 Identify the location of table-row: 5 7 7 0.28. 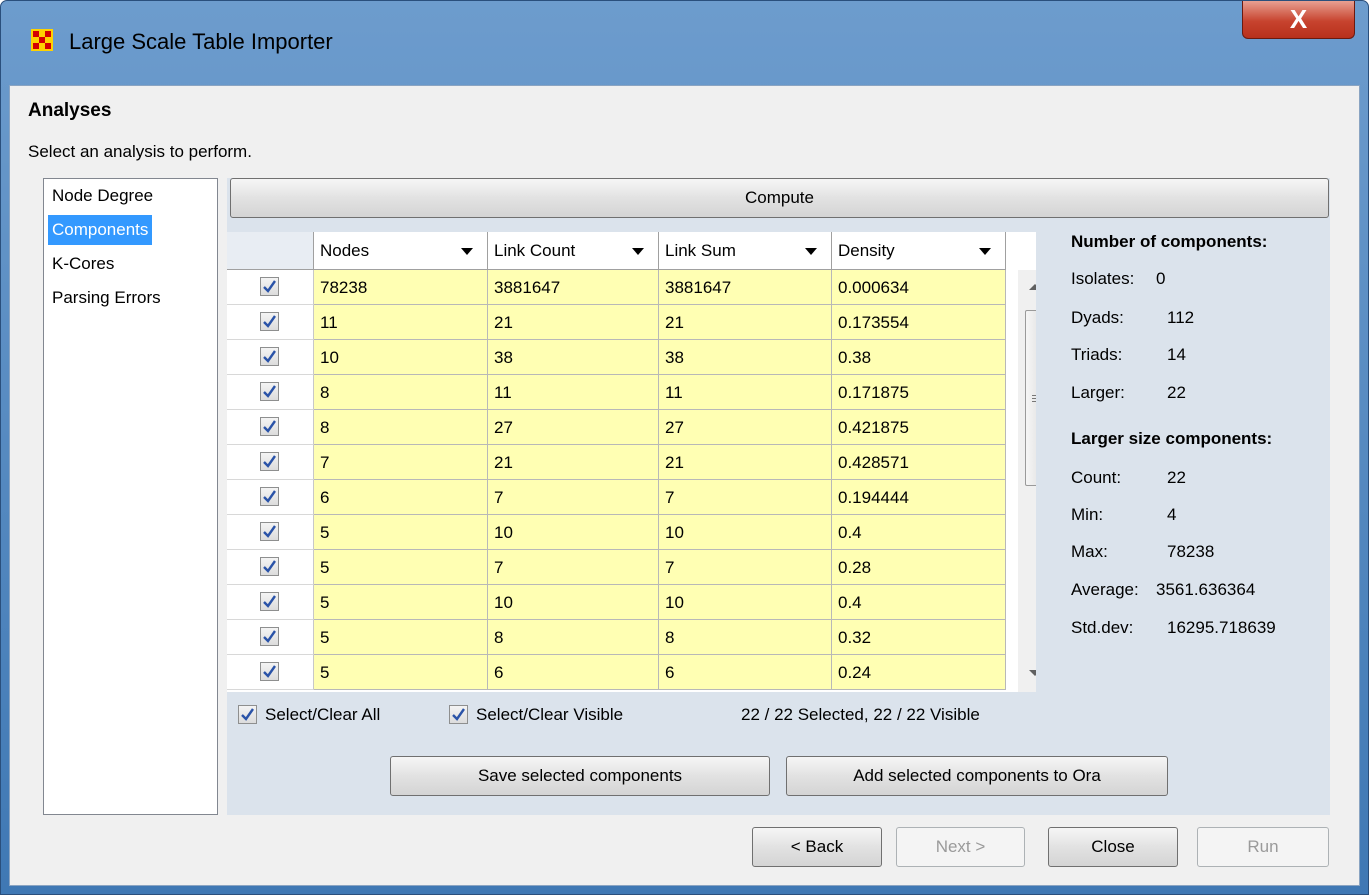
(616, 567).